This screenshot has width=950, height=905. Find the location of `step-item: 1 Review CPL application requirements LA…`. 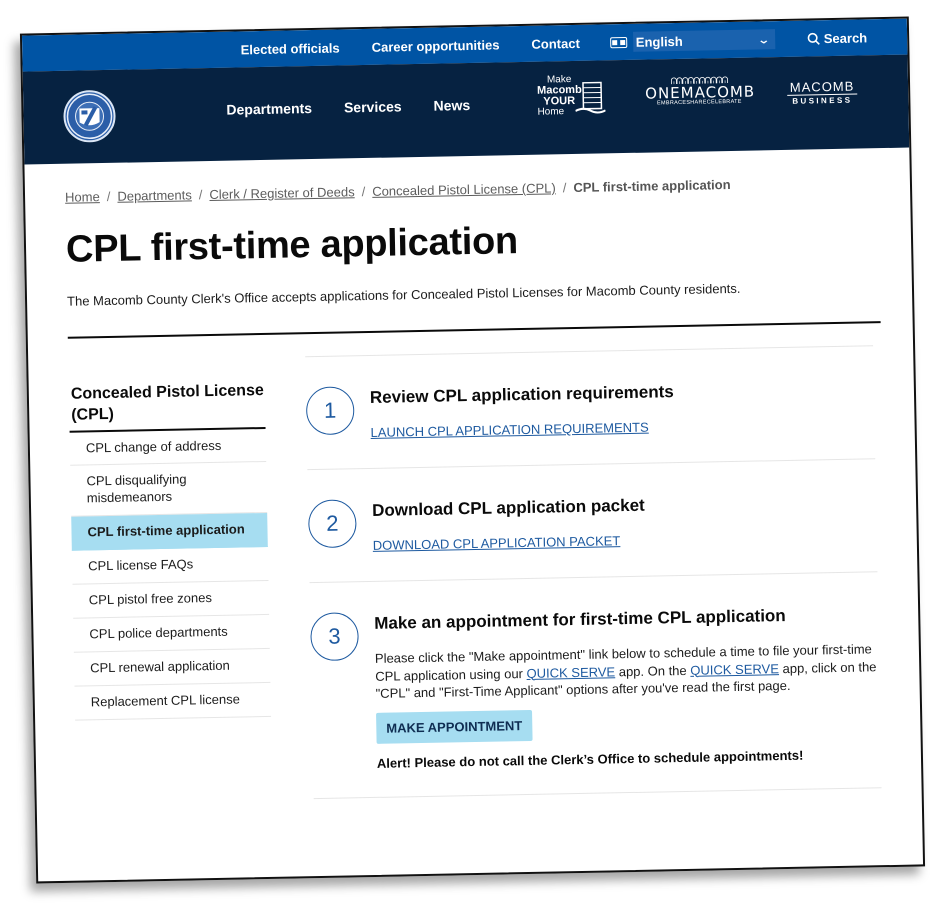

step-item: 1 Review CPL application requirements LA… is located at coordinates (590, 408).